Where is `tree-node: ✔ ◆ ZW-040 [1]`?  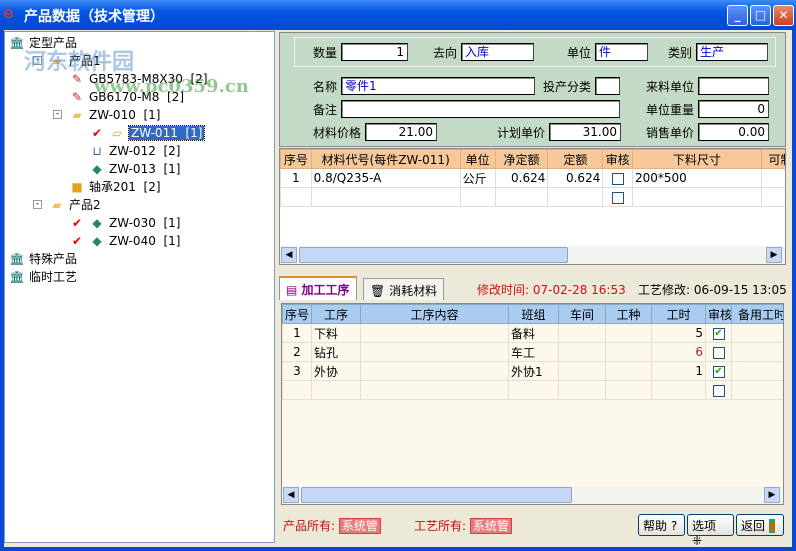 tree-node: ✔ ◆ ZW-040 [1] is located at coordinates (125, 241).